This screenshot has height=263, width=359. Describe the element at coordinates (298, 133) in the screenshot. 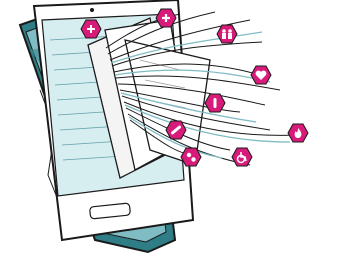

I see `badge-flame` at that location.